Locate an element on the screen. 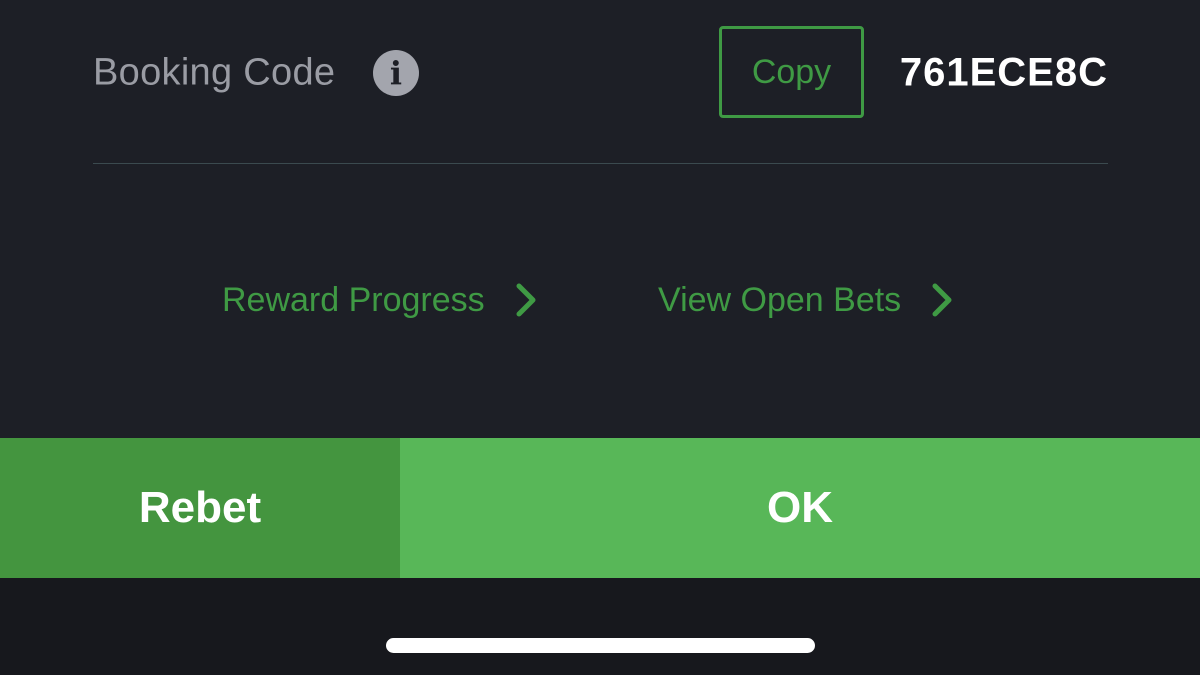 The height and width of the screenshot is (675, 1200). info-icon: i is located at coordinates (396, 73).